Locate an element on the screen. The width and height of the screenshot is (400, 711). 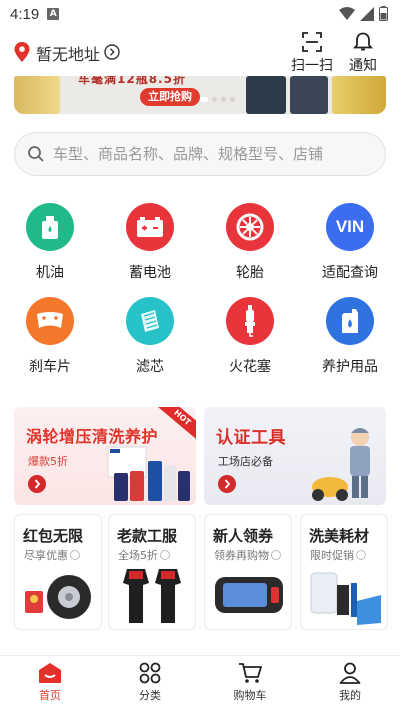
deal-subtitle: 尽享优惠 is located at coordinates (52, 555).